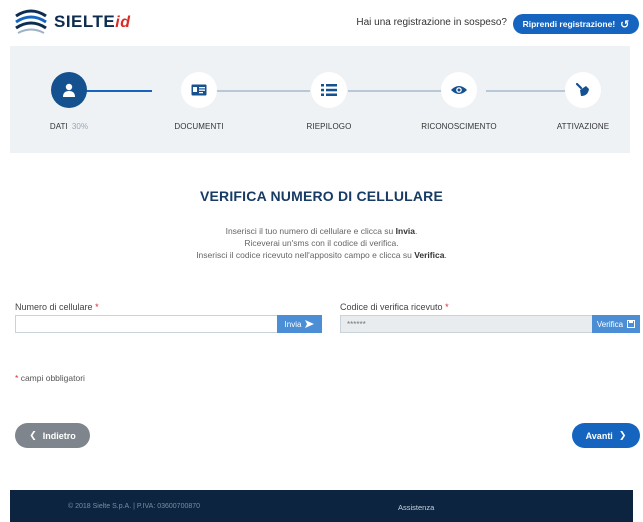 Image resolution: width=643 pixels, height=522 pixels. I want to click on pen-icon, so click(582, 89).